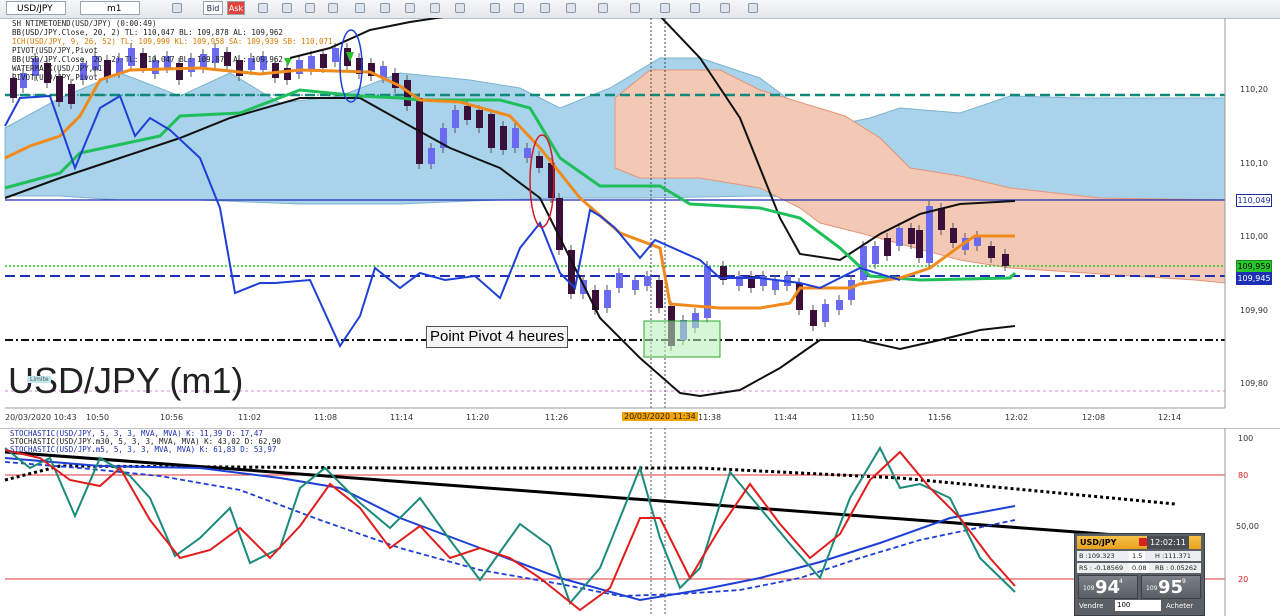 The width and height of the screenshot is (1280, 616). Describe the element at coordinates (1254, 200) in the screenshot. I see `price-badge-upper: 110,049` at that location.